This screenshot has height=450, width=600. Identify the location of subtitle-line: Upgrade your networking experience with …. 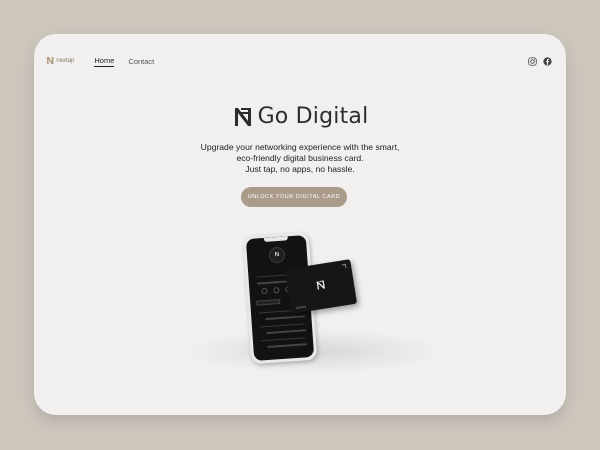
(300, 147).